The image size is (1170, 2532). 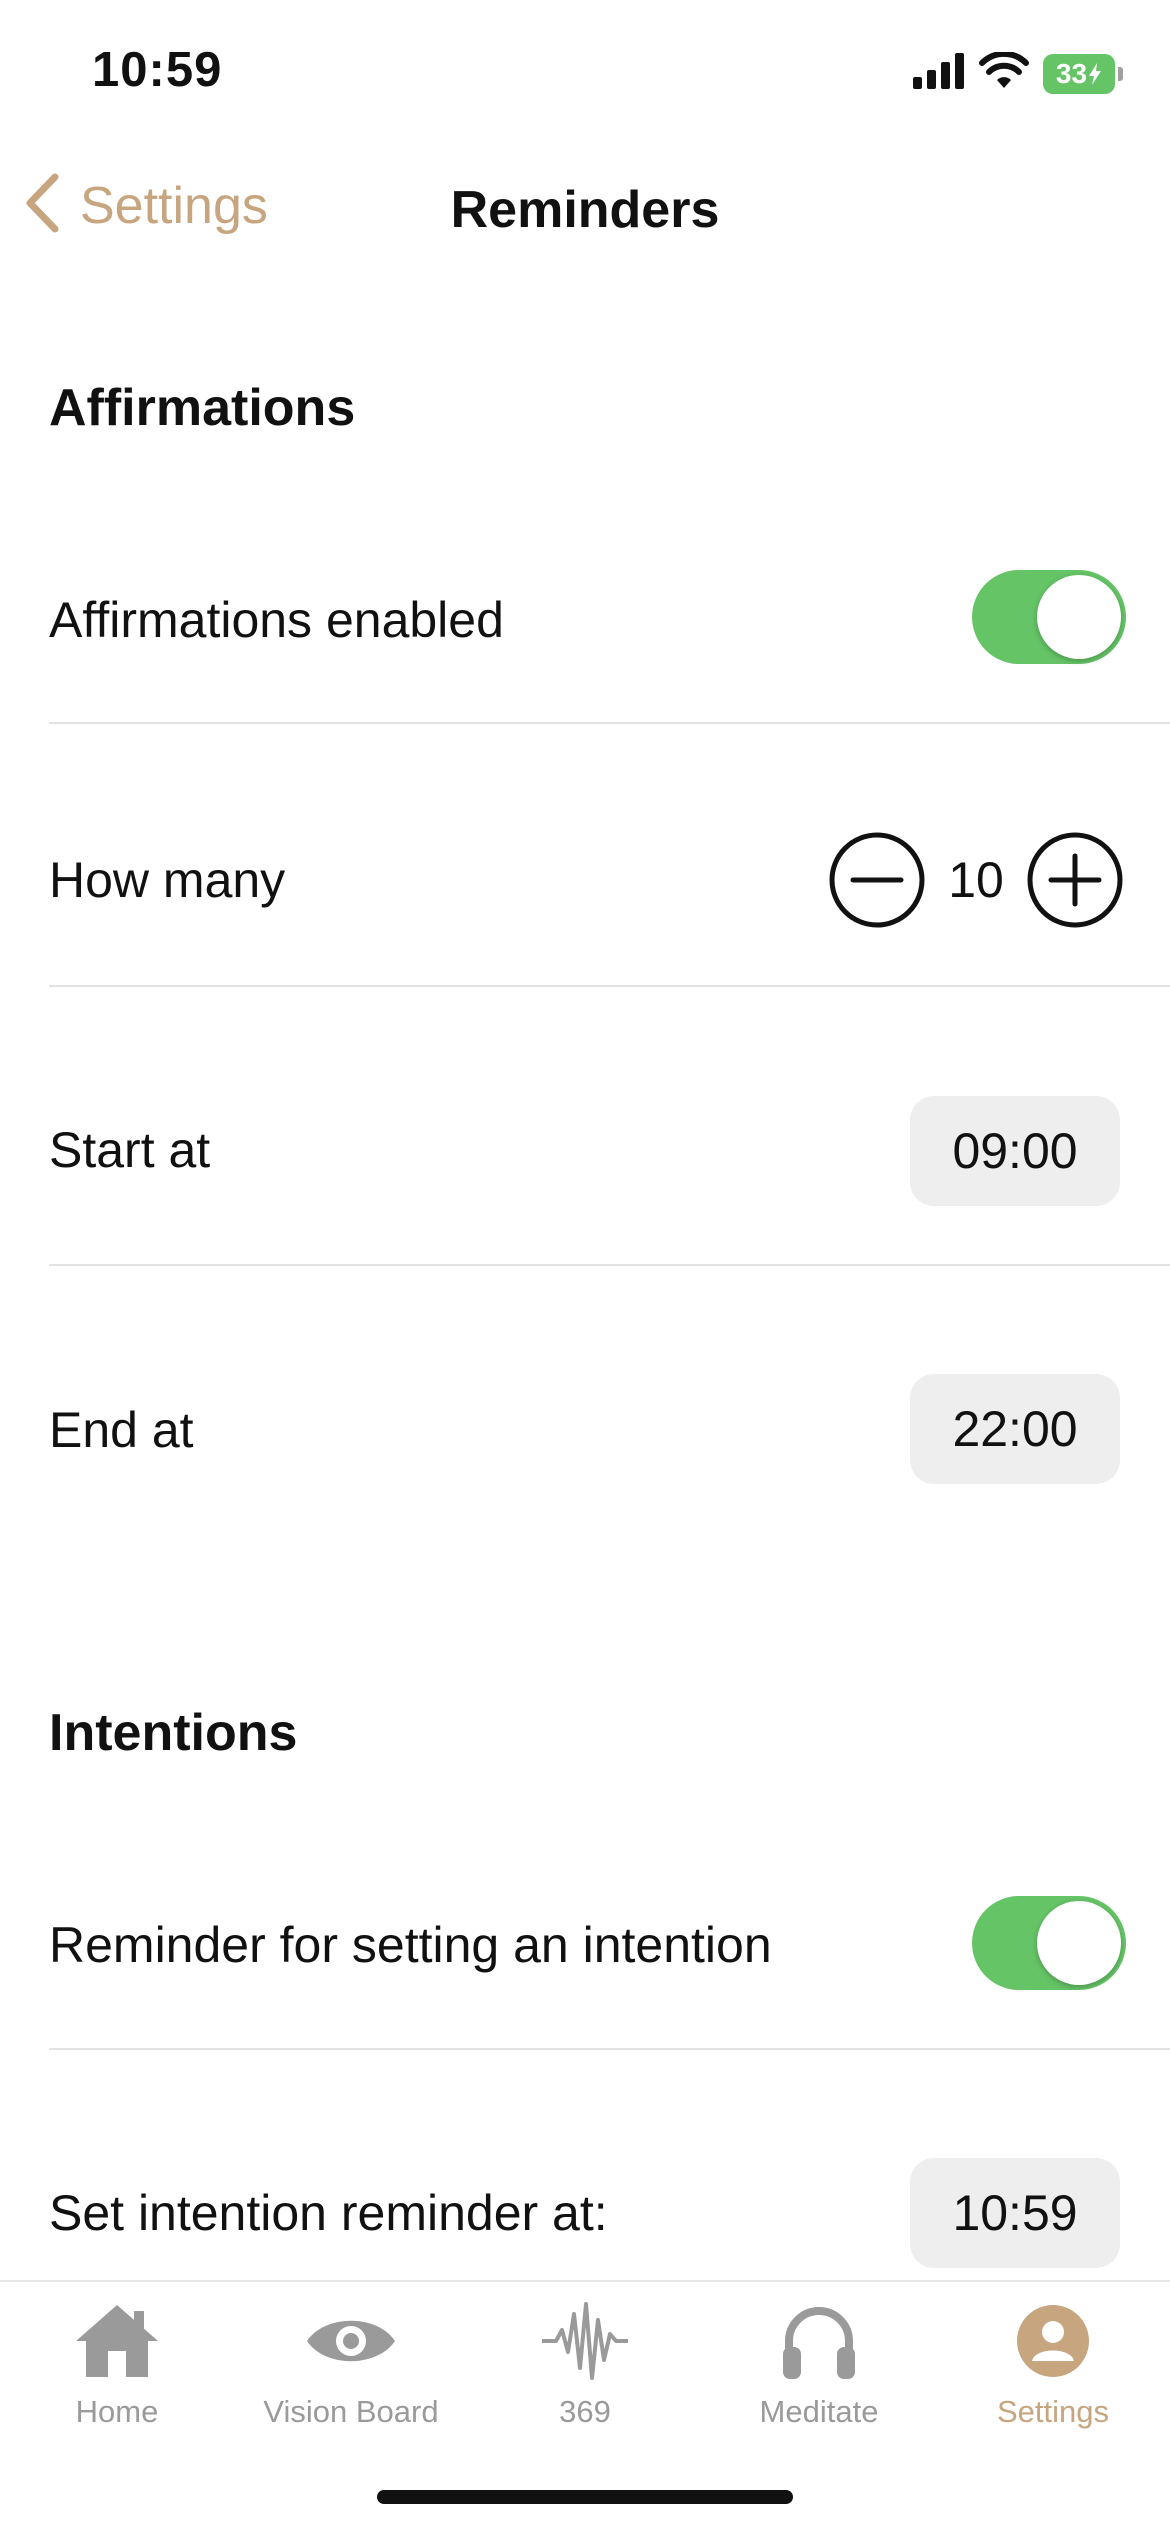 What do you see at coordinates (819, 2411) in the screenshot?
I see `tab-label: Meditate` at bounding box center [819, 2411].